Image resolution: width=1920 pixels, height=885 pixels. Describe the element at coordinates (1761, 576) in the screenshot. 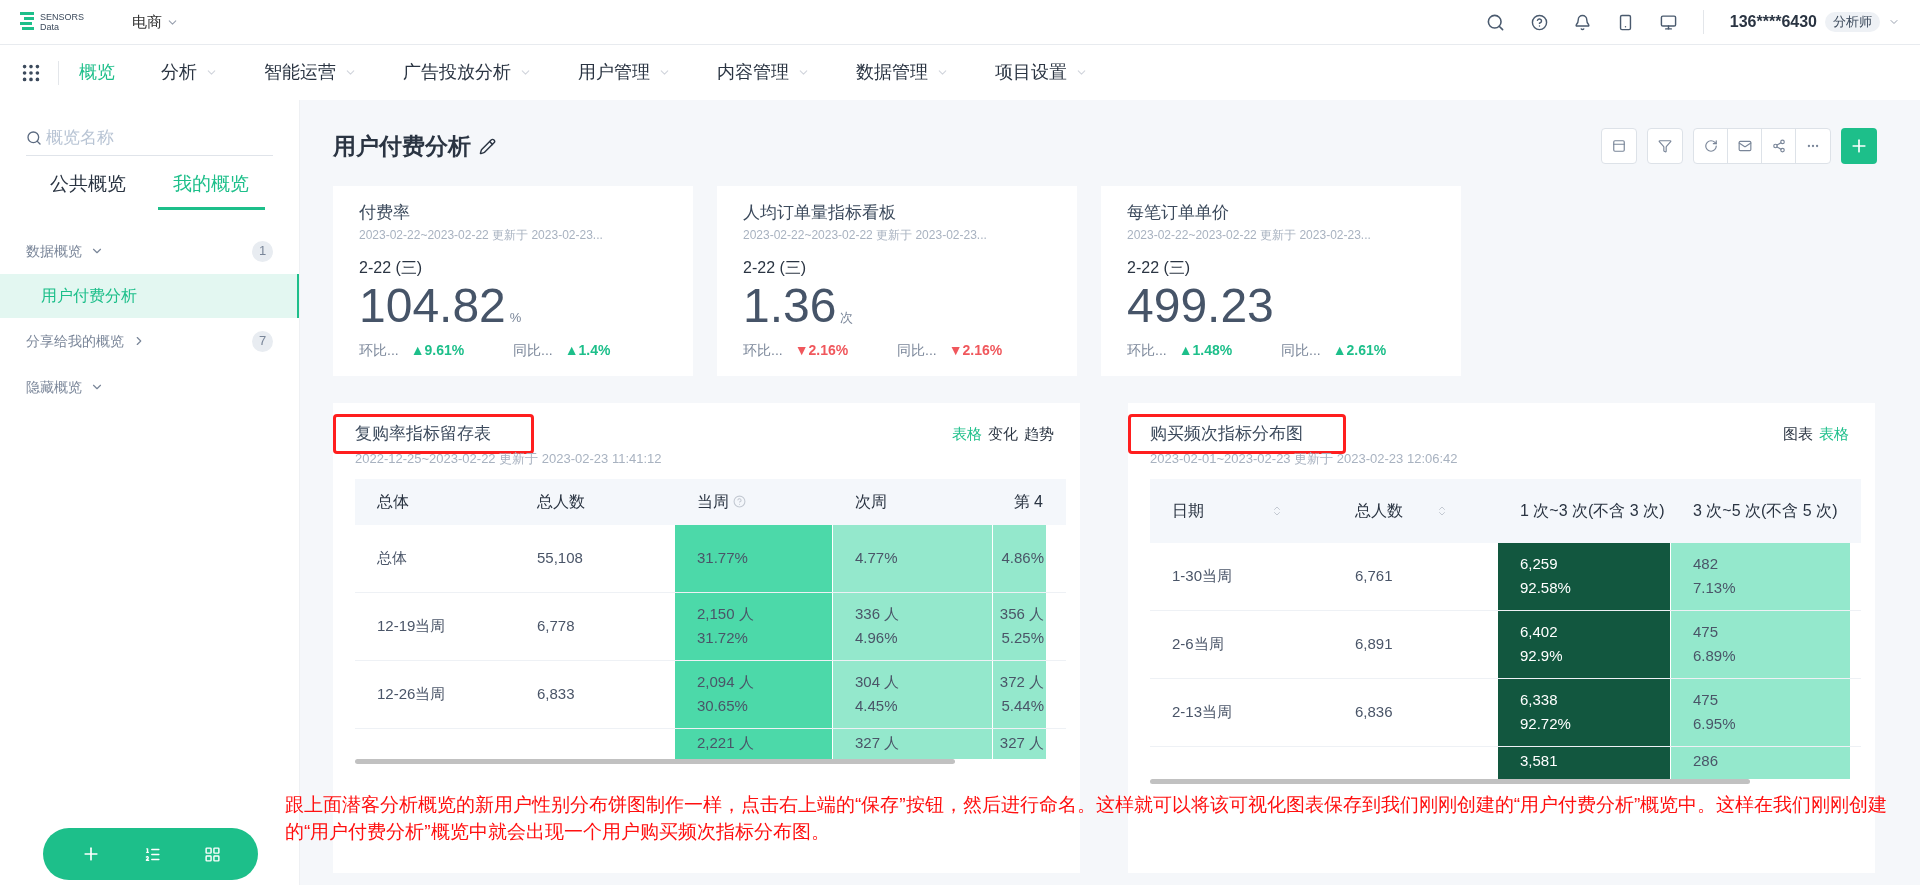

I see `table-cell: 482 7.13%` at that location.